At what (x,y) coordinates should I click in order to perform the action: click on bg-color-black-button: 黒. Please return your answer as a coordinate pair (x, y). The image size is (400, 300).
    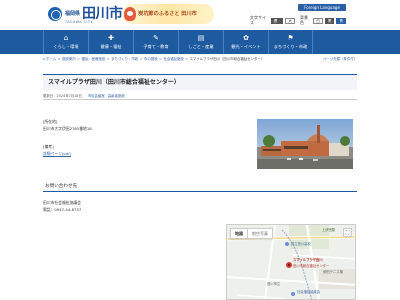
    Looking at the image, I should click on (329, 20).